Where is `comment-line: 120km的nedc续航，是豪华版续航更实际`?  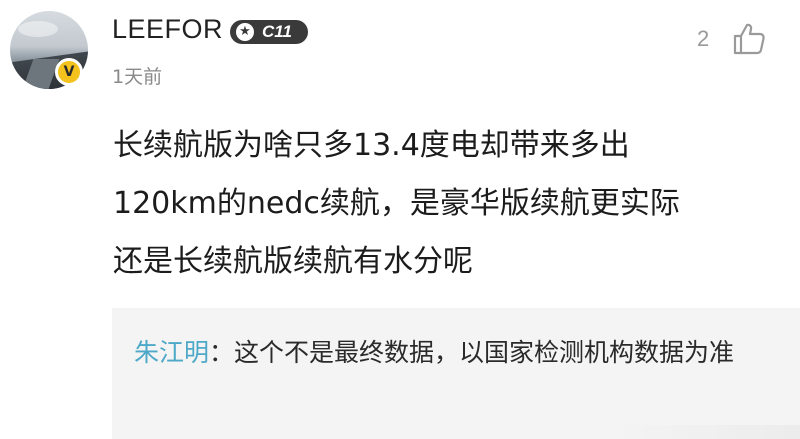 comment-line: 120km的nedc续航，是豪华版续航更实际 is located at coordinates (396, 203).